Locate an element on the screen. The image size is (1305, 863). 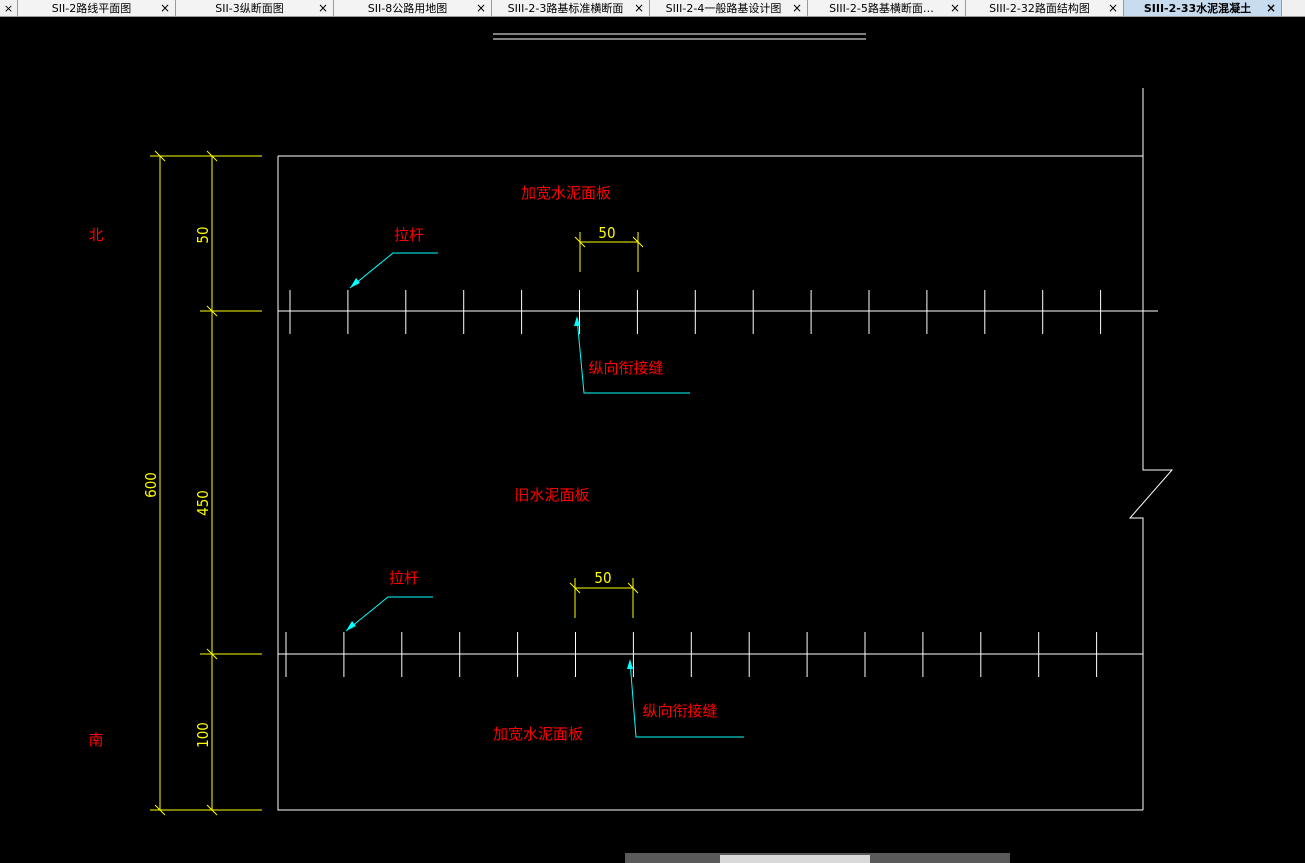
tab-siii-2-33: SIII-2-33水泥混凝土 × is located at coordinates (1203, 8).